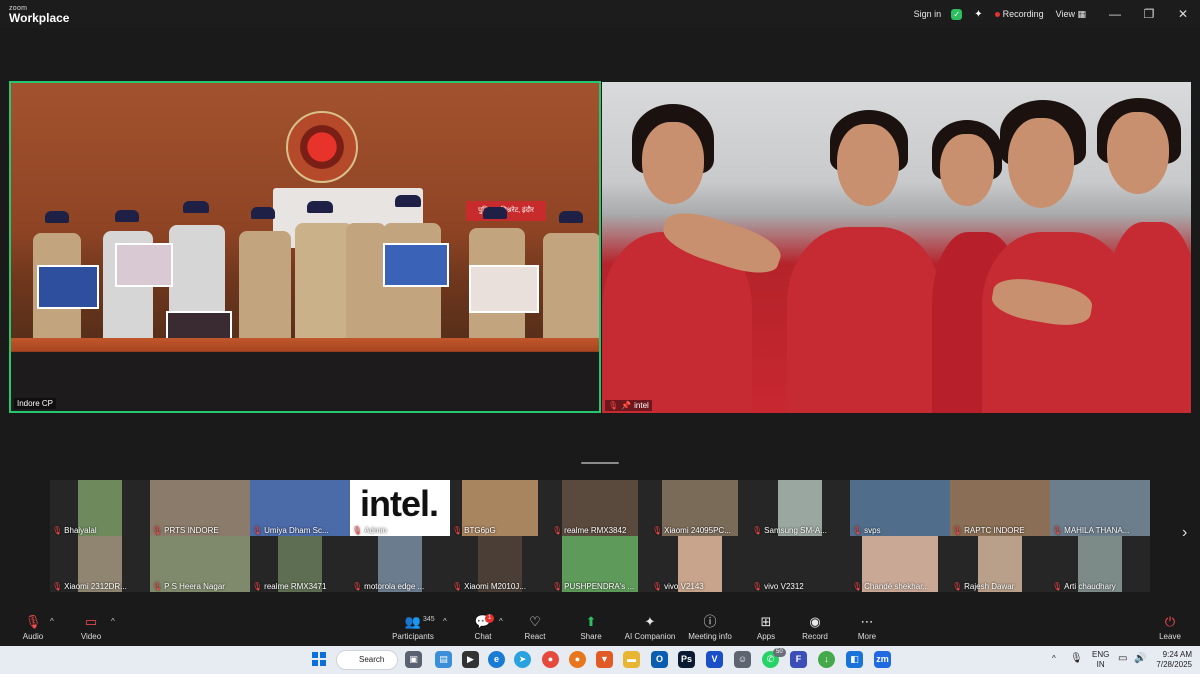 The width and height of the screenshot is (1200, 674). I want to click on edge-icon: e, so click(496, 659).